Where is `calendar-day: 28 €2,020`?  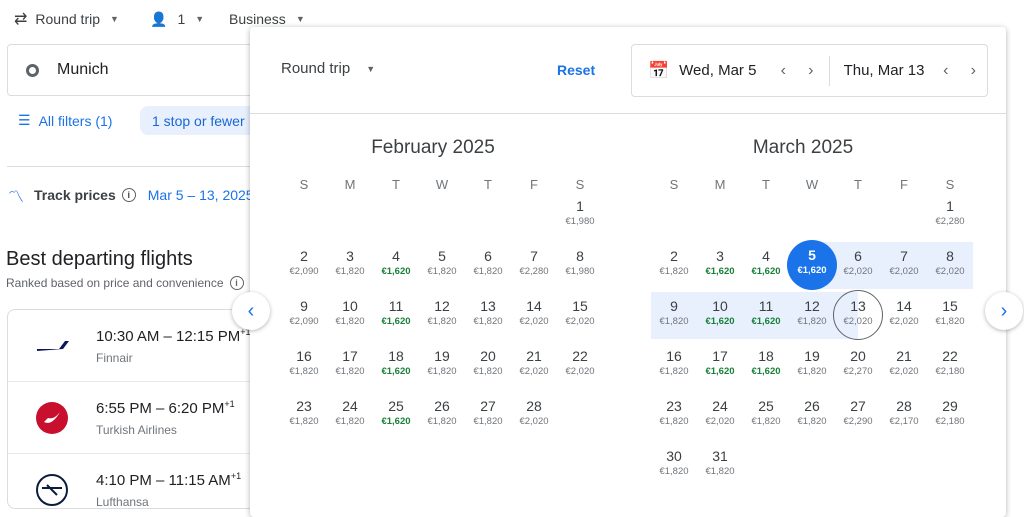 calendar-day: 28 €2,020 is located at coordinates (534, 417).